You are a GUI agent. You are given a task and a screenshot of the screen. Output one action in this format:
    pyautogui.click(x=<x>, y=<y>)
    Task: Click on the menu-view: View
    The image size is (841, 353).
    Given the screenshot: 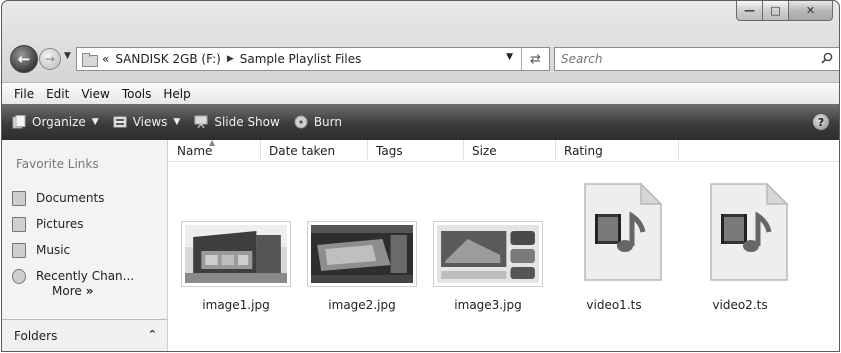 What is the action you would take?
    pyautogui.click(x=95, y=94)
    